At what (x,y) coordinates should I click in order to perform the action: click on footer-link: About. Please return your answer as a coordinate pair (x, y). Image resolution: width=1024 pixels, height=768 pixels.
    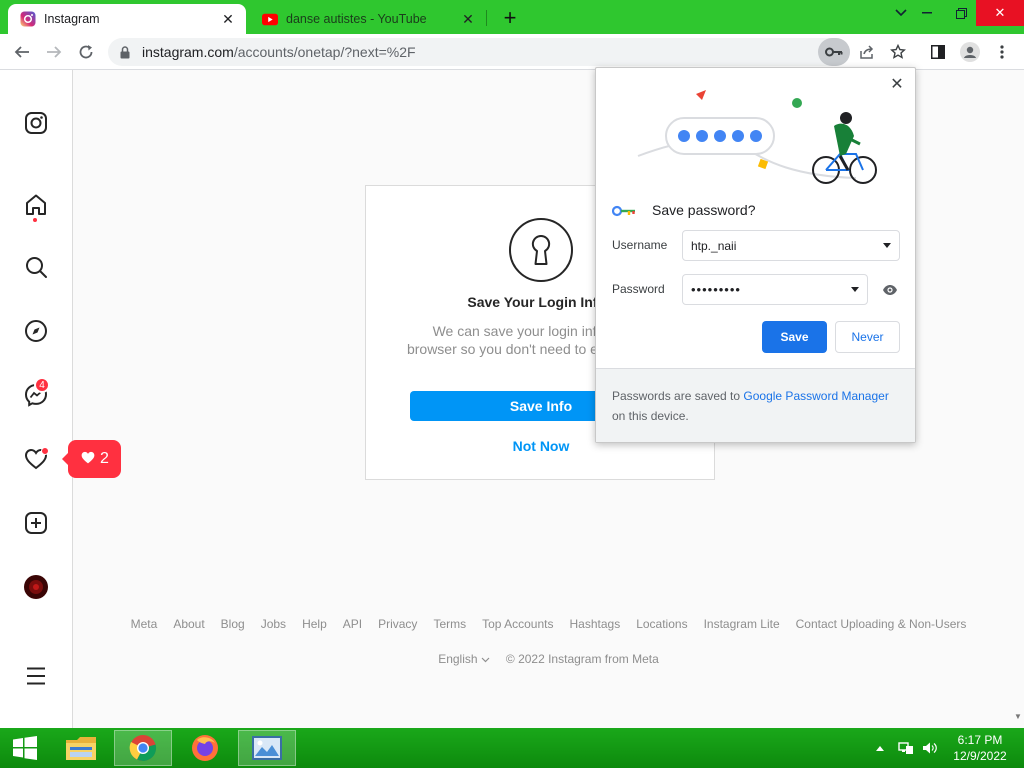
    Looking at the image, I should click on (188, 624).